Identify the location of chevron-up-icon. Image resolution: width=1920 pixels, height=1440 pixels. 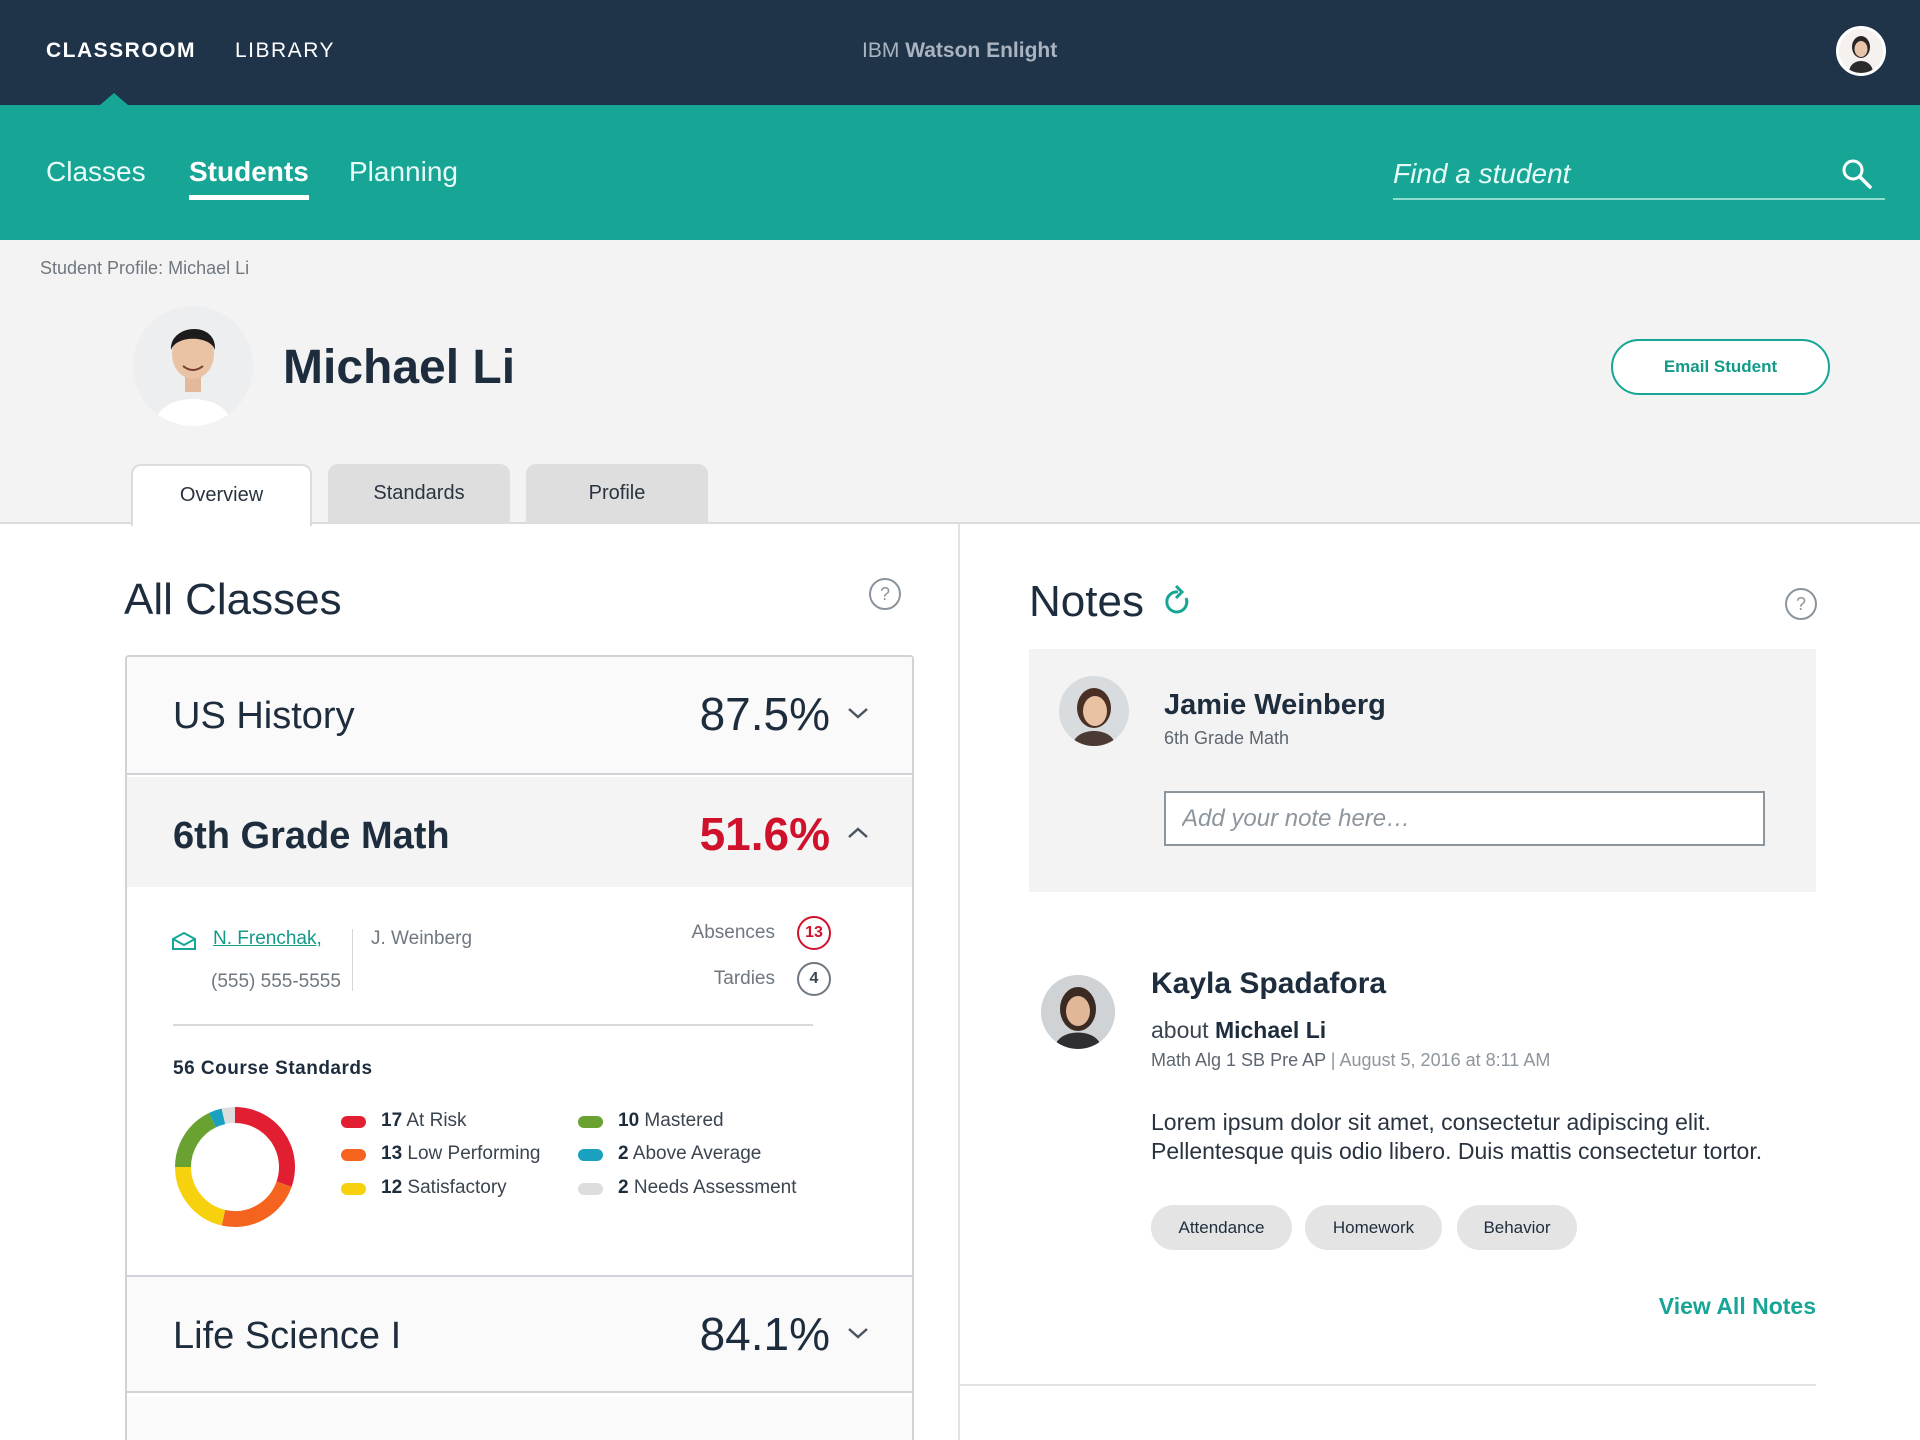
(858, 833).